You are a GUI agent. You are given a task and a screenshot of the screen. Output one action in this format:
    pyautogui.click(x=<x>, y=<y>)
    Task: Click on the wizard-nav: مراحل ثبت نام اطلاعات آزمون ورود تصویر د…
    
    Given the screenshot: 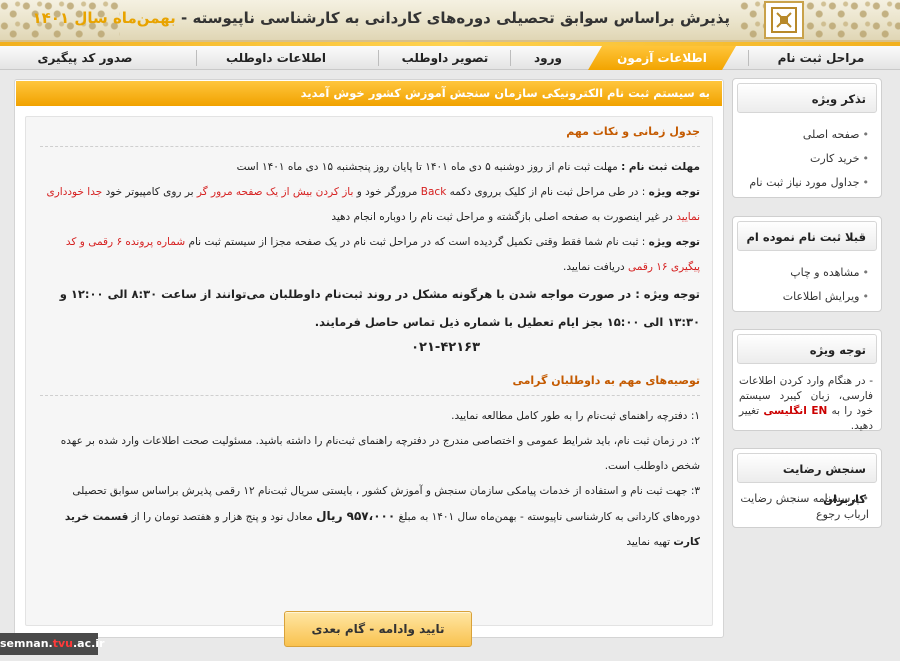 What is the action you would take?
    pyautogui.click(x=450, y=58)
    